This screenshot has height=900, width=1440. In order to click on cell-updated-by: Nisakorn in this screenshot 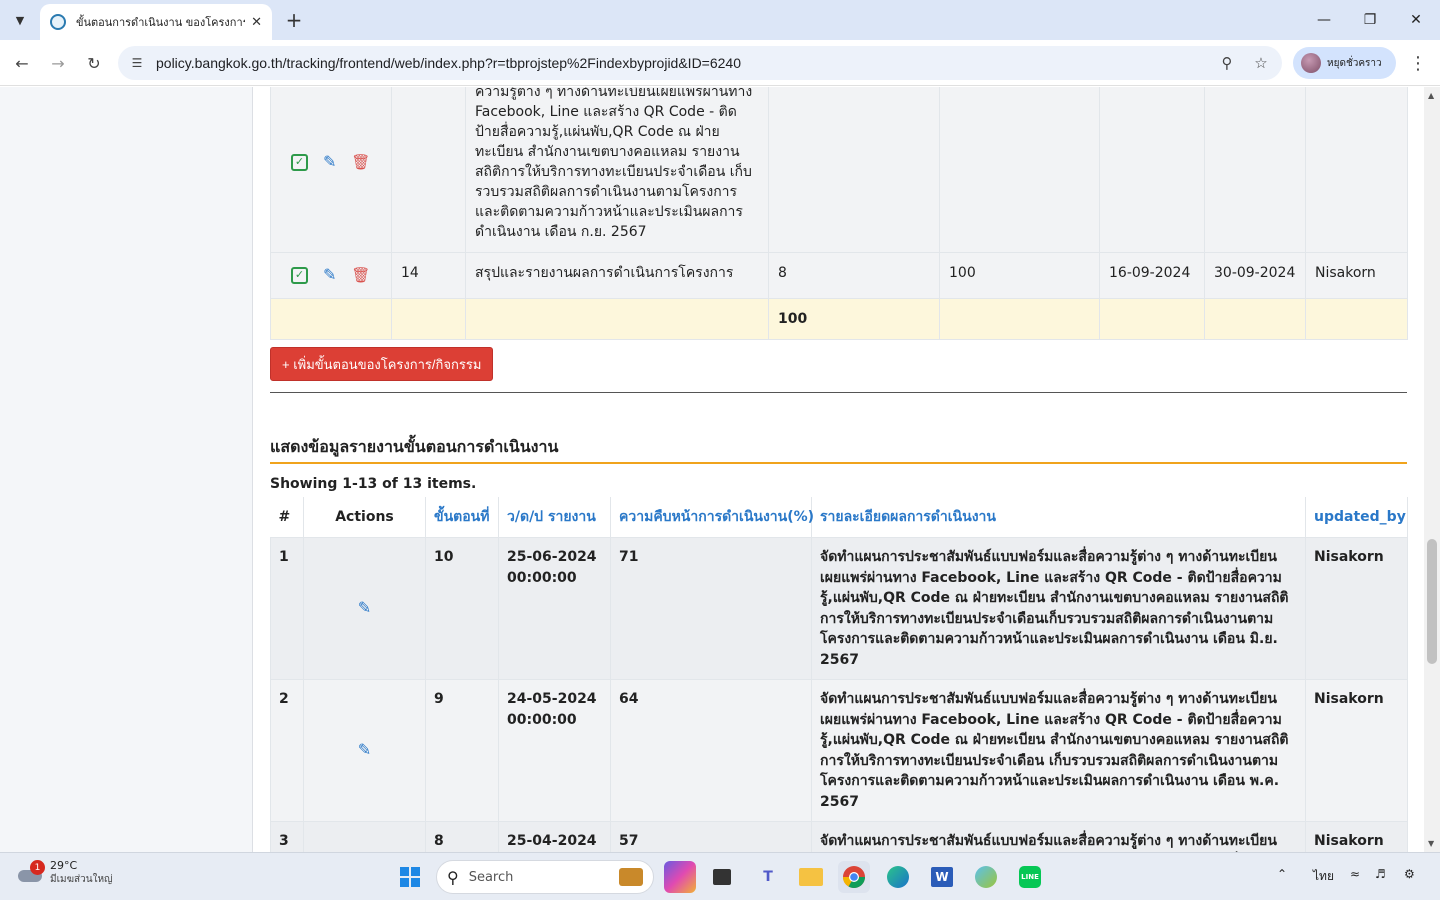, I will do `click(1356, 836)`.